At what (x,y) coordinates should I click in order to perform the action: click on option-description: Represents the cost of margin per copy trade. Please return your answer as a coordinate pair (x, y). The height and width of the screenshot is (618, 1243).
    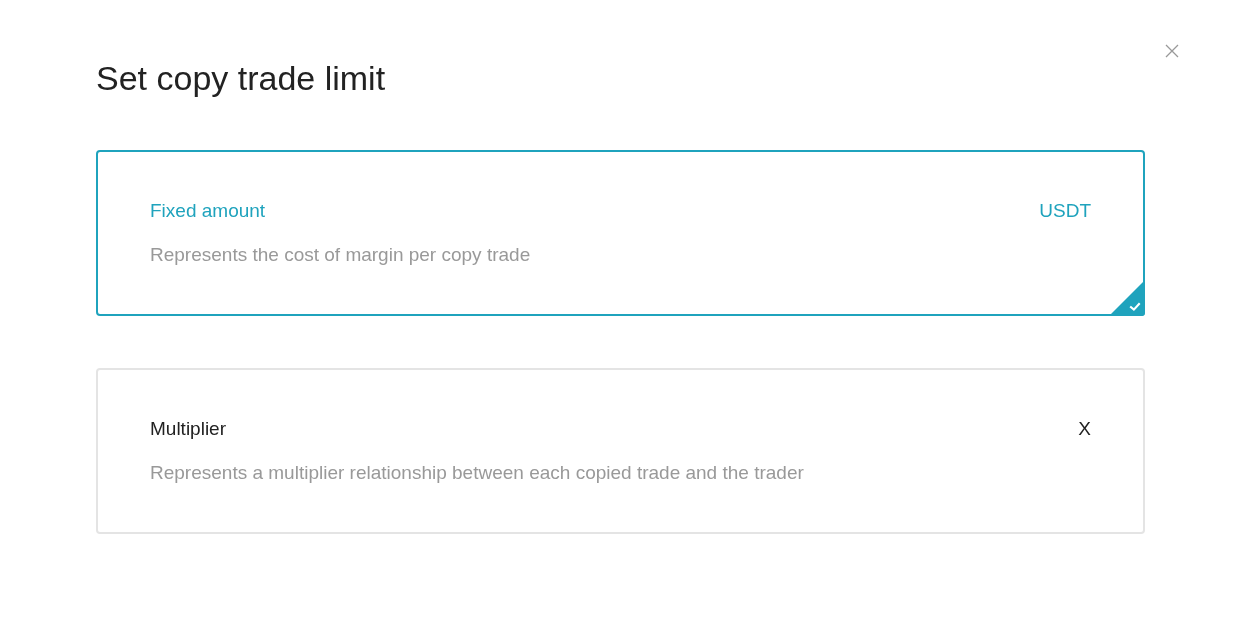
    Looking at the image, I should click on (341, 255).